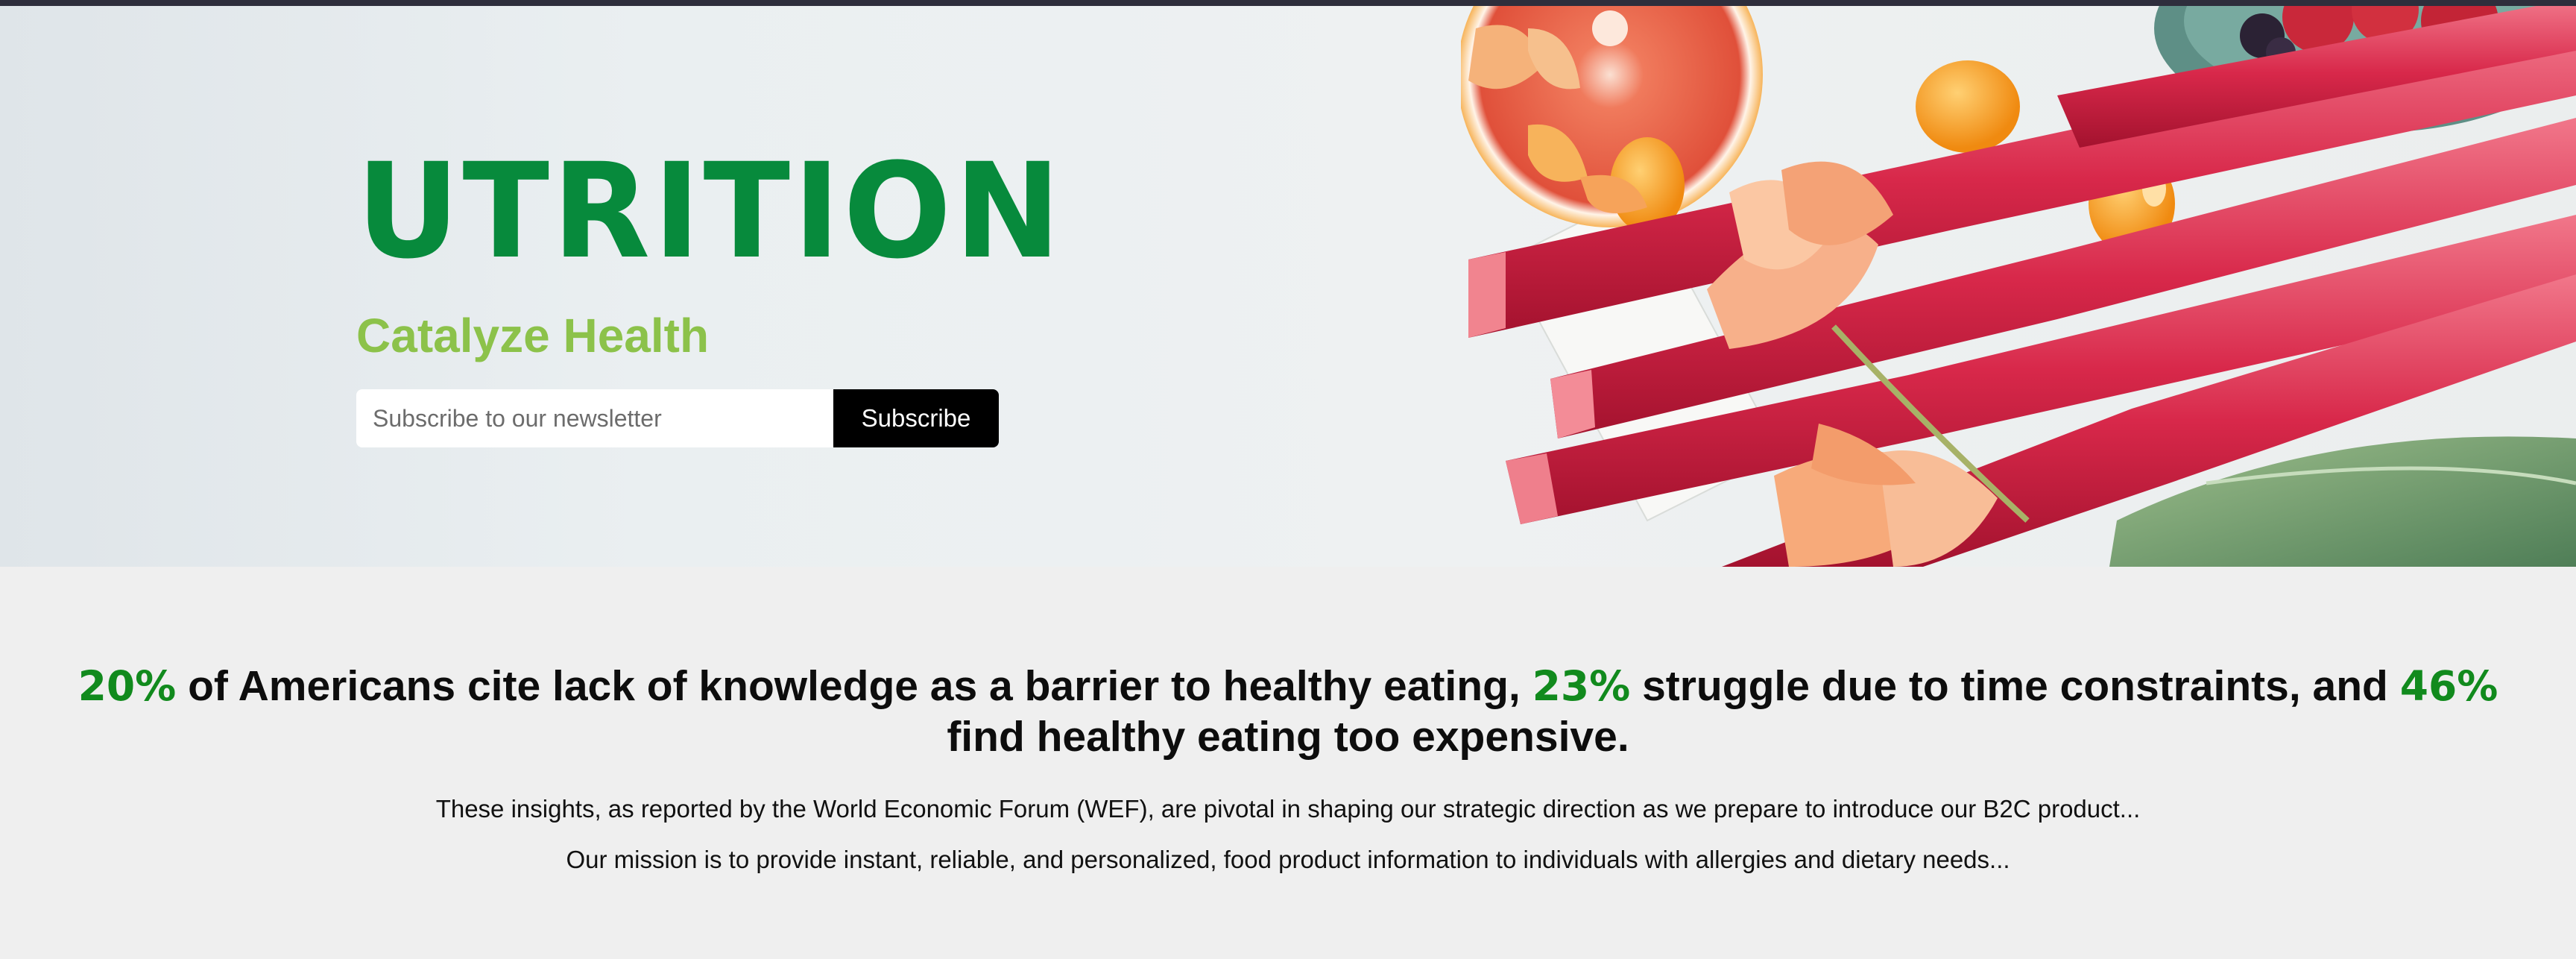 The image size is (2576, 959). Describe the element at coordinates (916, 418) in the screenshot. I see `subscribe-button: Subscribe` at that location.